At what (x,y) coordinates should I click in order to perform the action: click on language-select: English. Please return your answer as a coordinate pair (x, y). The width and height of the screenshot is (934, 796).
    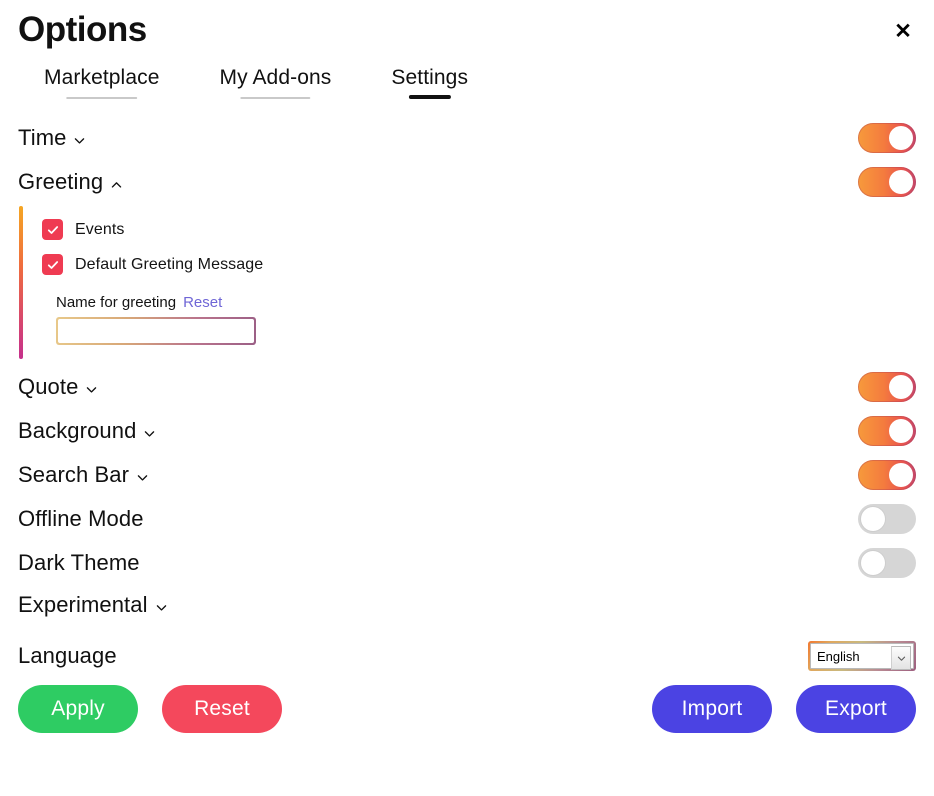
    Looking at the image, I should click on (862, 656).